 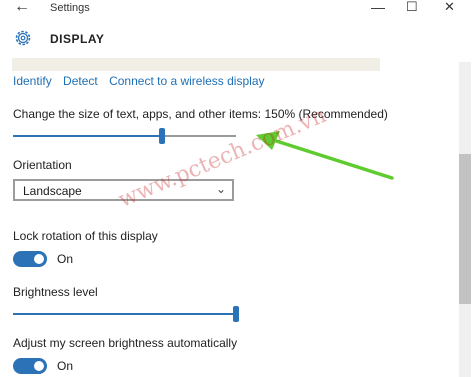 What do you see at coordinates (325, 155) in the screenshot?
I see `annotation-arrow` at bounding box center [325, 155].